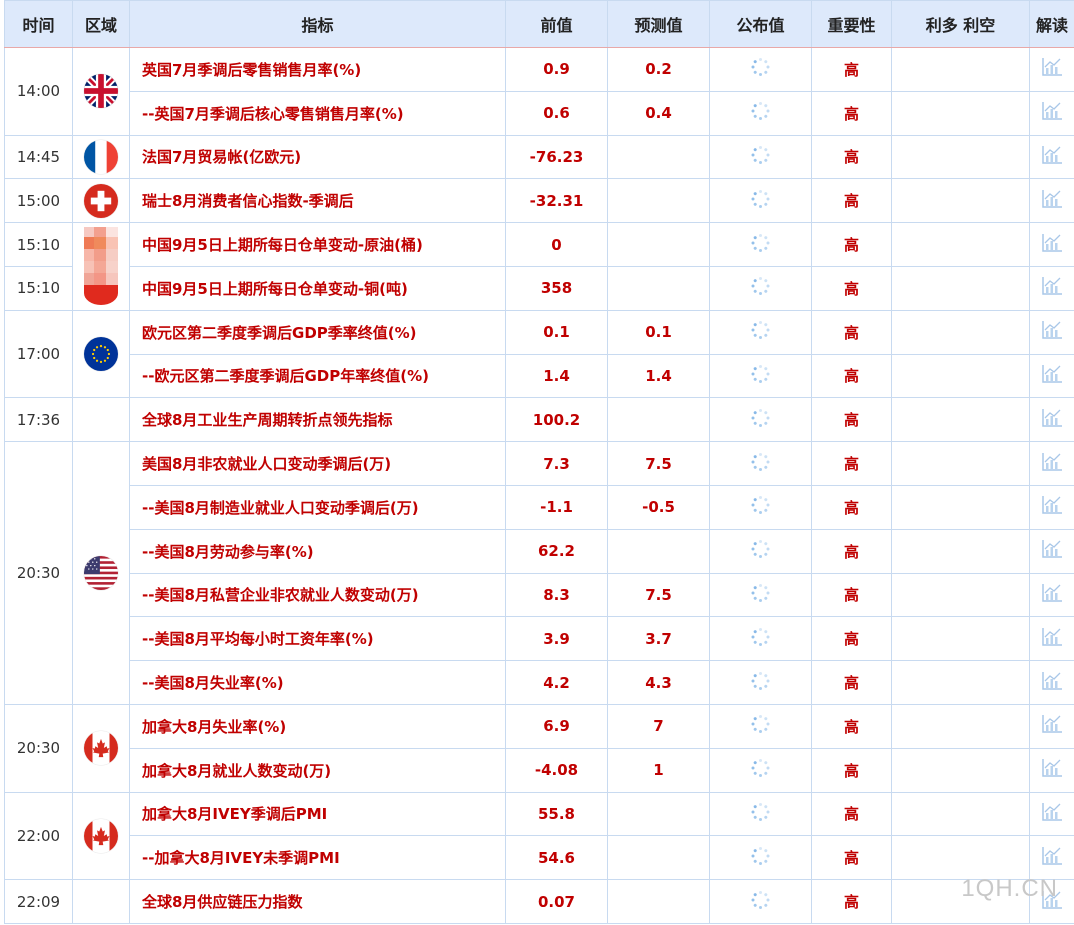 This screenshot has width=1074, height=925. Describe the element at coordinates (317, 726) in the screenshot. I see `indicator-link: 加拿大8月失业率(%)` at that location.